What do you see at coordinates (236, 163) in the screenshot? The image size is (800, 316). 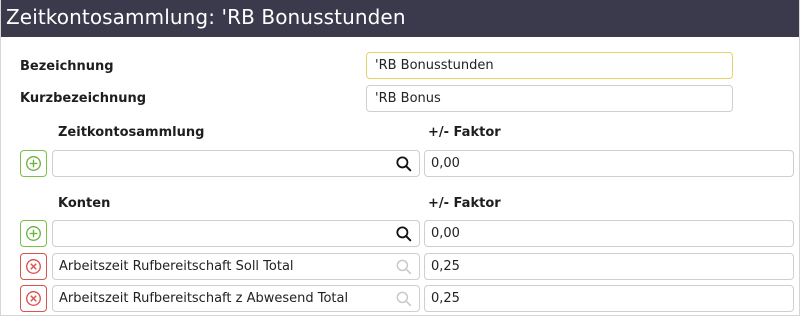 I see `zeitkontosammlung-lookup-input` at bounding box center [236, 163].